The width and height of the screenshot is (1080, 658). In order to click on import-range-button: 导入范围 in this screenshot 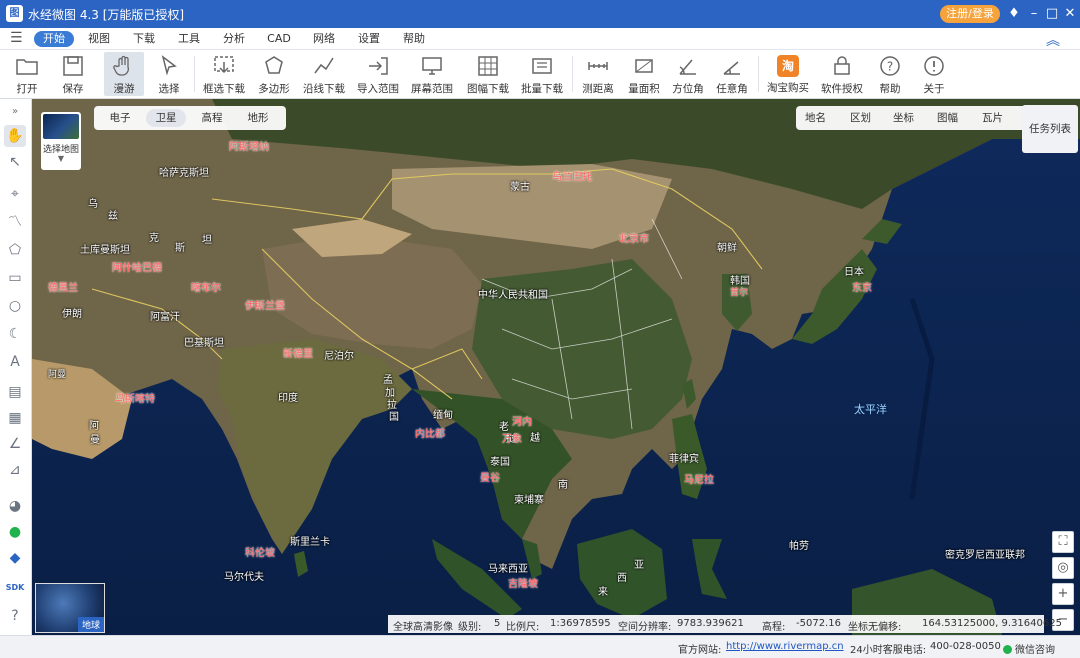, I will do `click(378, 74)`.